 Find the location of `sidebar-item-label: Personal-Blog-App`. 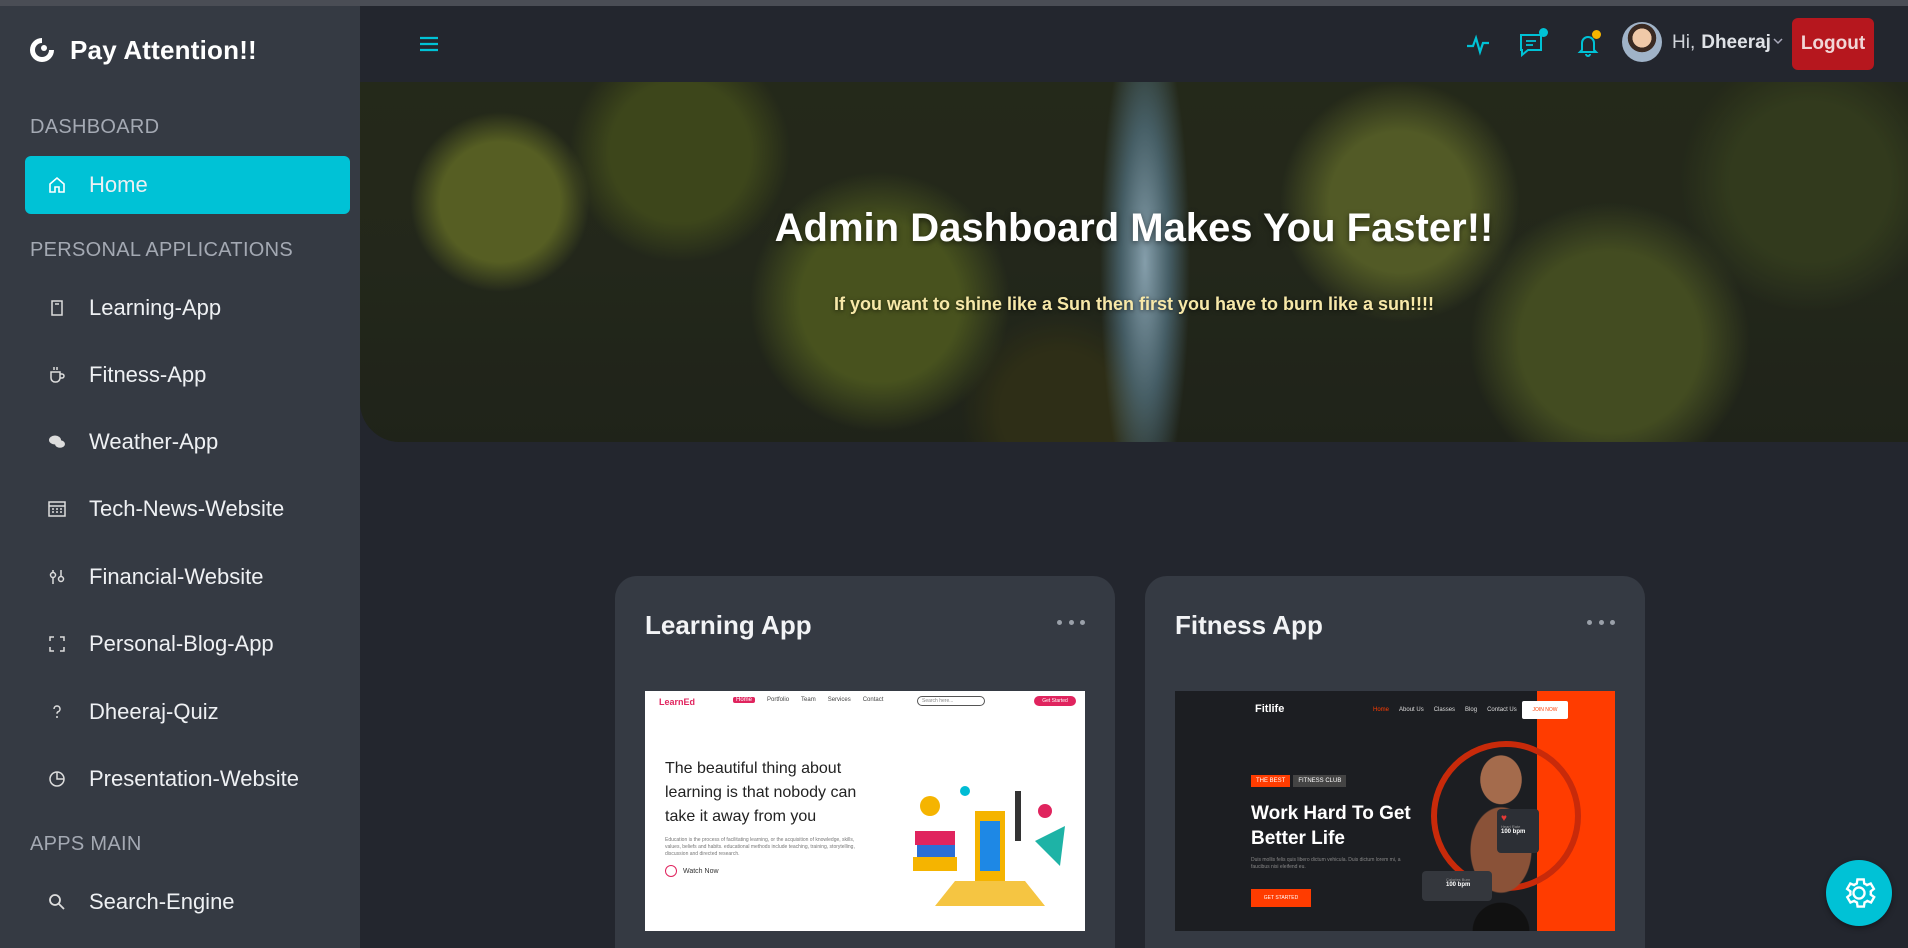

sidebar-item-label: Personal-Blog-App is located at coordinates (181, 643).